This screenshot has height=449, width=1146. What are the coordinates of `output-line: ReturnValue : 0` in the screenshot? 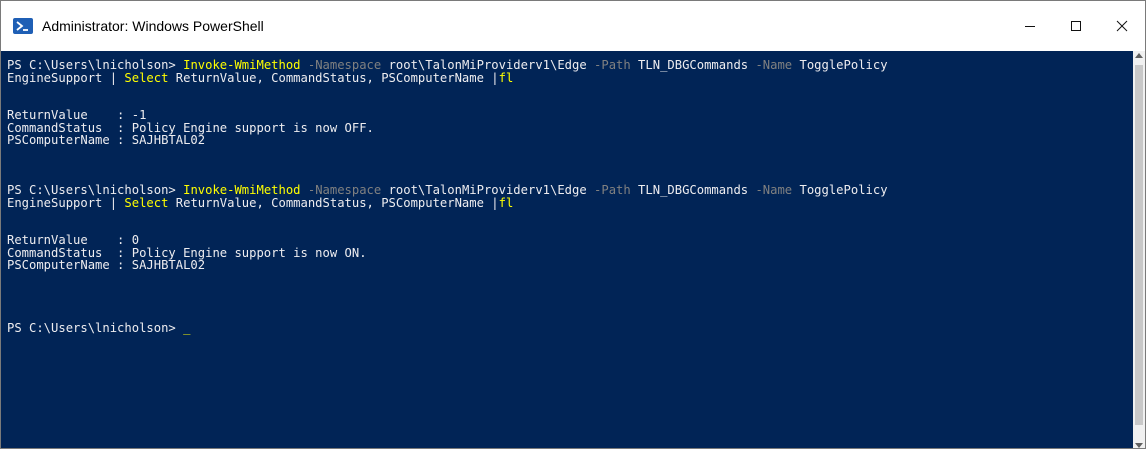 It's located at (73, 240).